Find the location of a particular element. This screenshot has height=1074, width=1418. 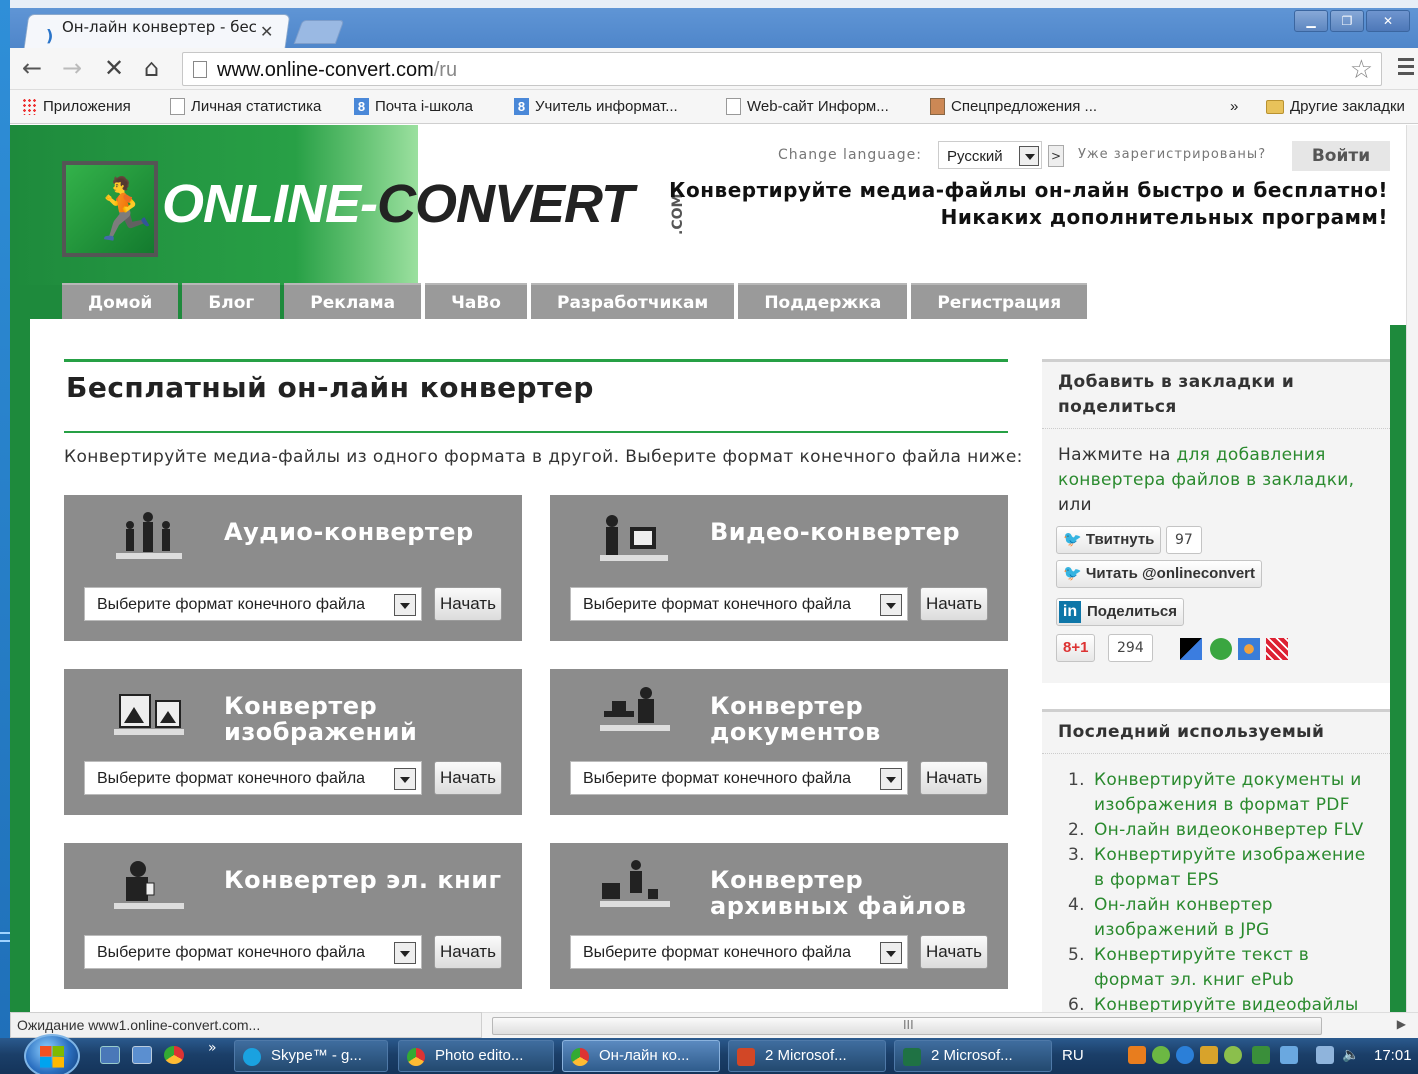

bookmark-personal-stats: Личная статистика is located at coordinates (245, 106).